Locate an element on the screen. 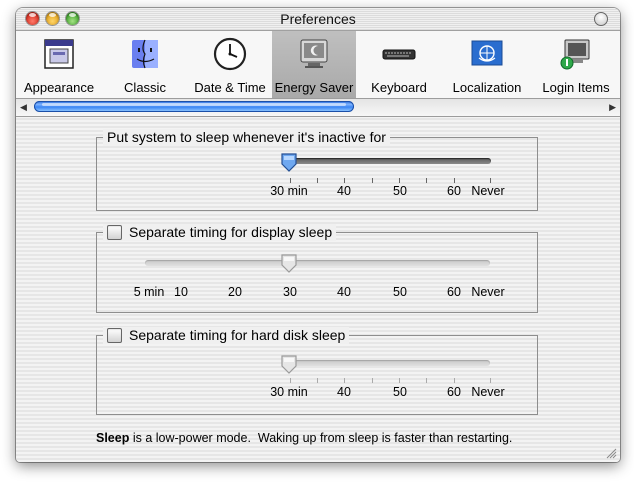 The width and height of the screenshot is (634, 486). toolbar-label: Classic is located at coordinates (145, 87).